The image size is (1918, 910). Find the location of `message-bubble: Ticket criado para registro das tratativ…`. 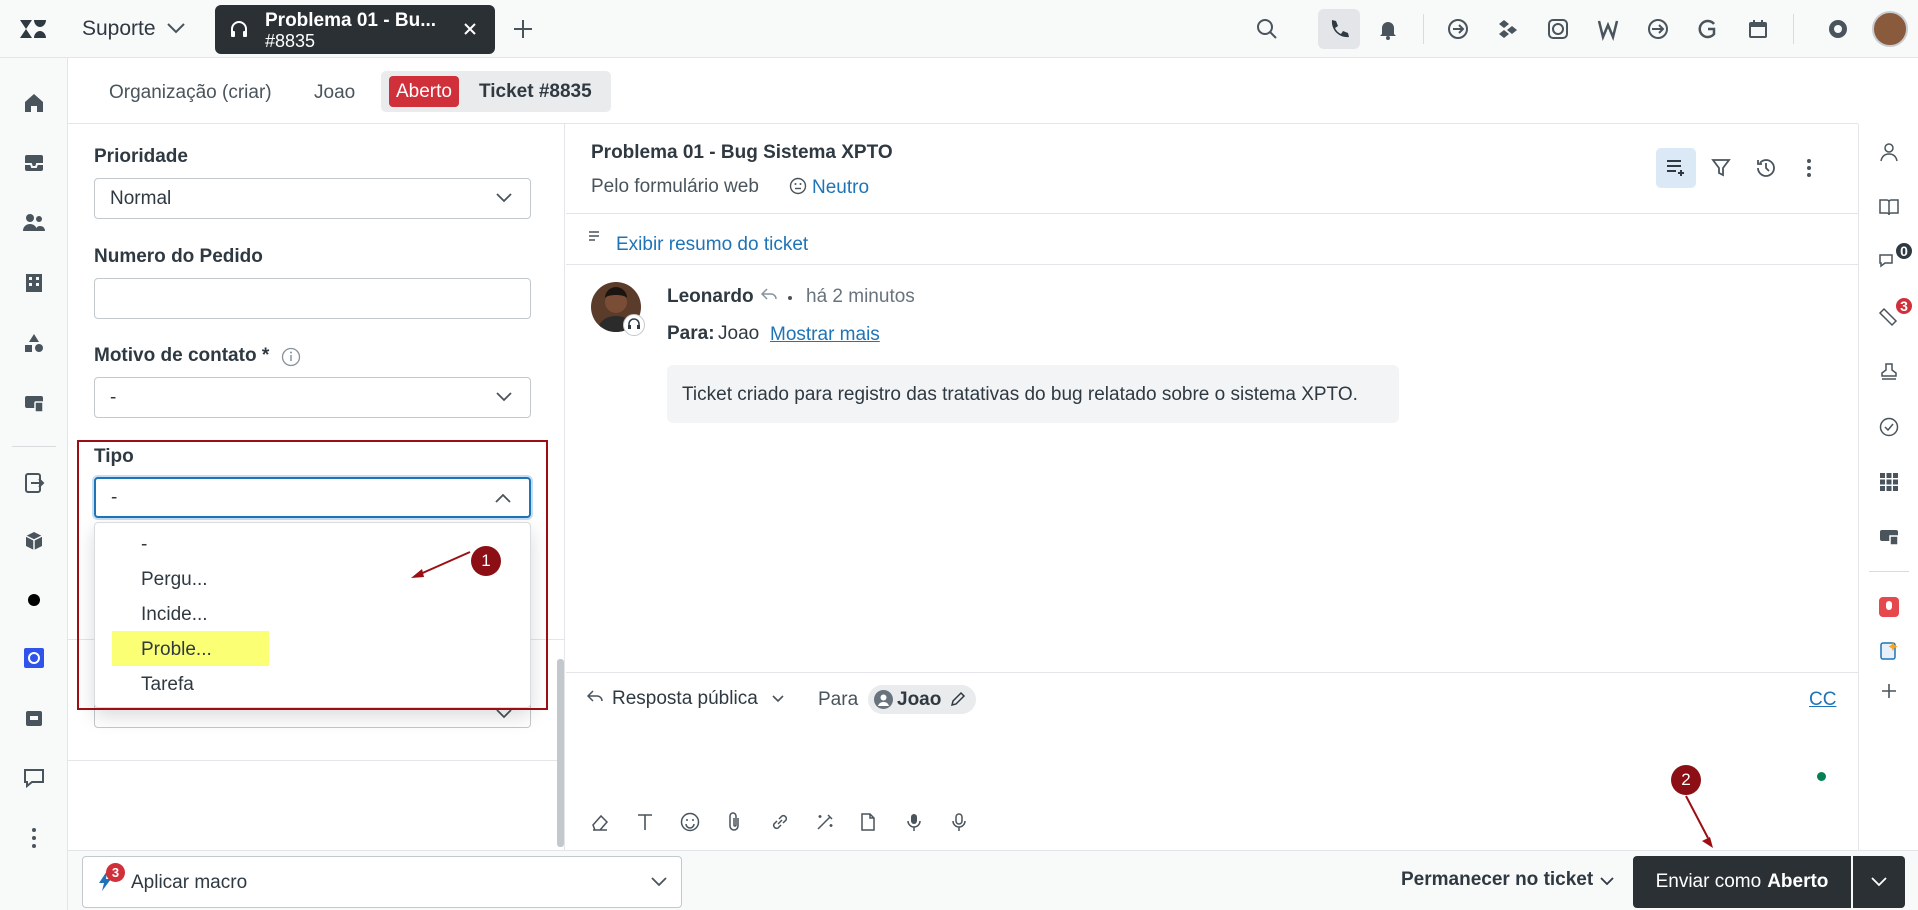

message-bubble: Ticket criado para registro das tratativ… is located at coordinates (1033, 394).